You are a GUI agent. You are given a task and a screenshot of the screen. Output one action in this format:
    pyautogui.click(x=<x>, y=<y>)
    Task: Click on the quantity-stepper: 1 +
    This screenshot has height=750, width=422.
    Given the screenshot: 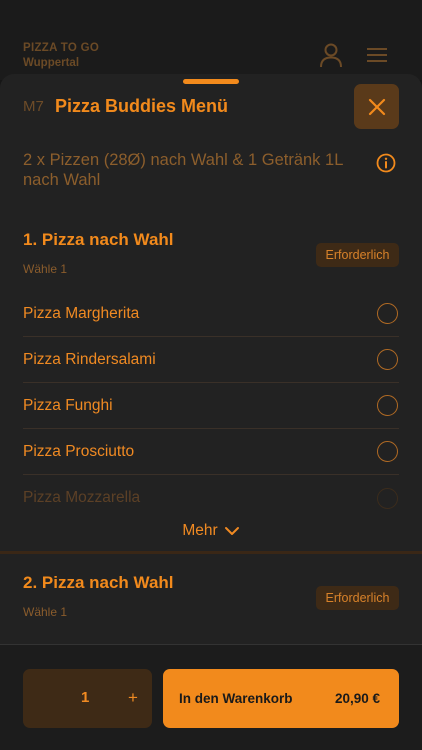 What is the action you would take?
    pyautogui.click(x=87, y=698)
    